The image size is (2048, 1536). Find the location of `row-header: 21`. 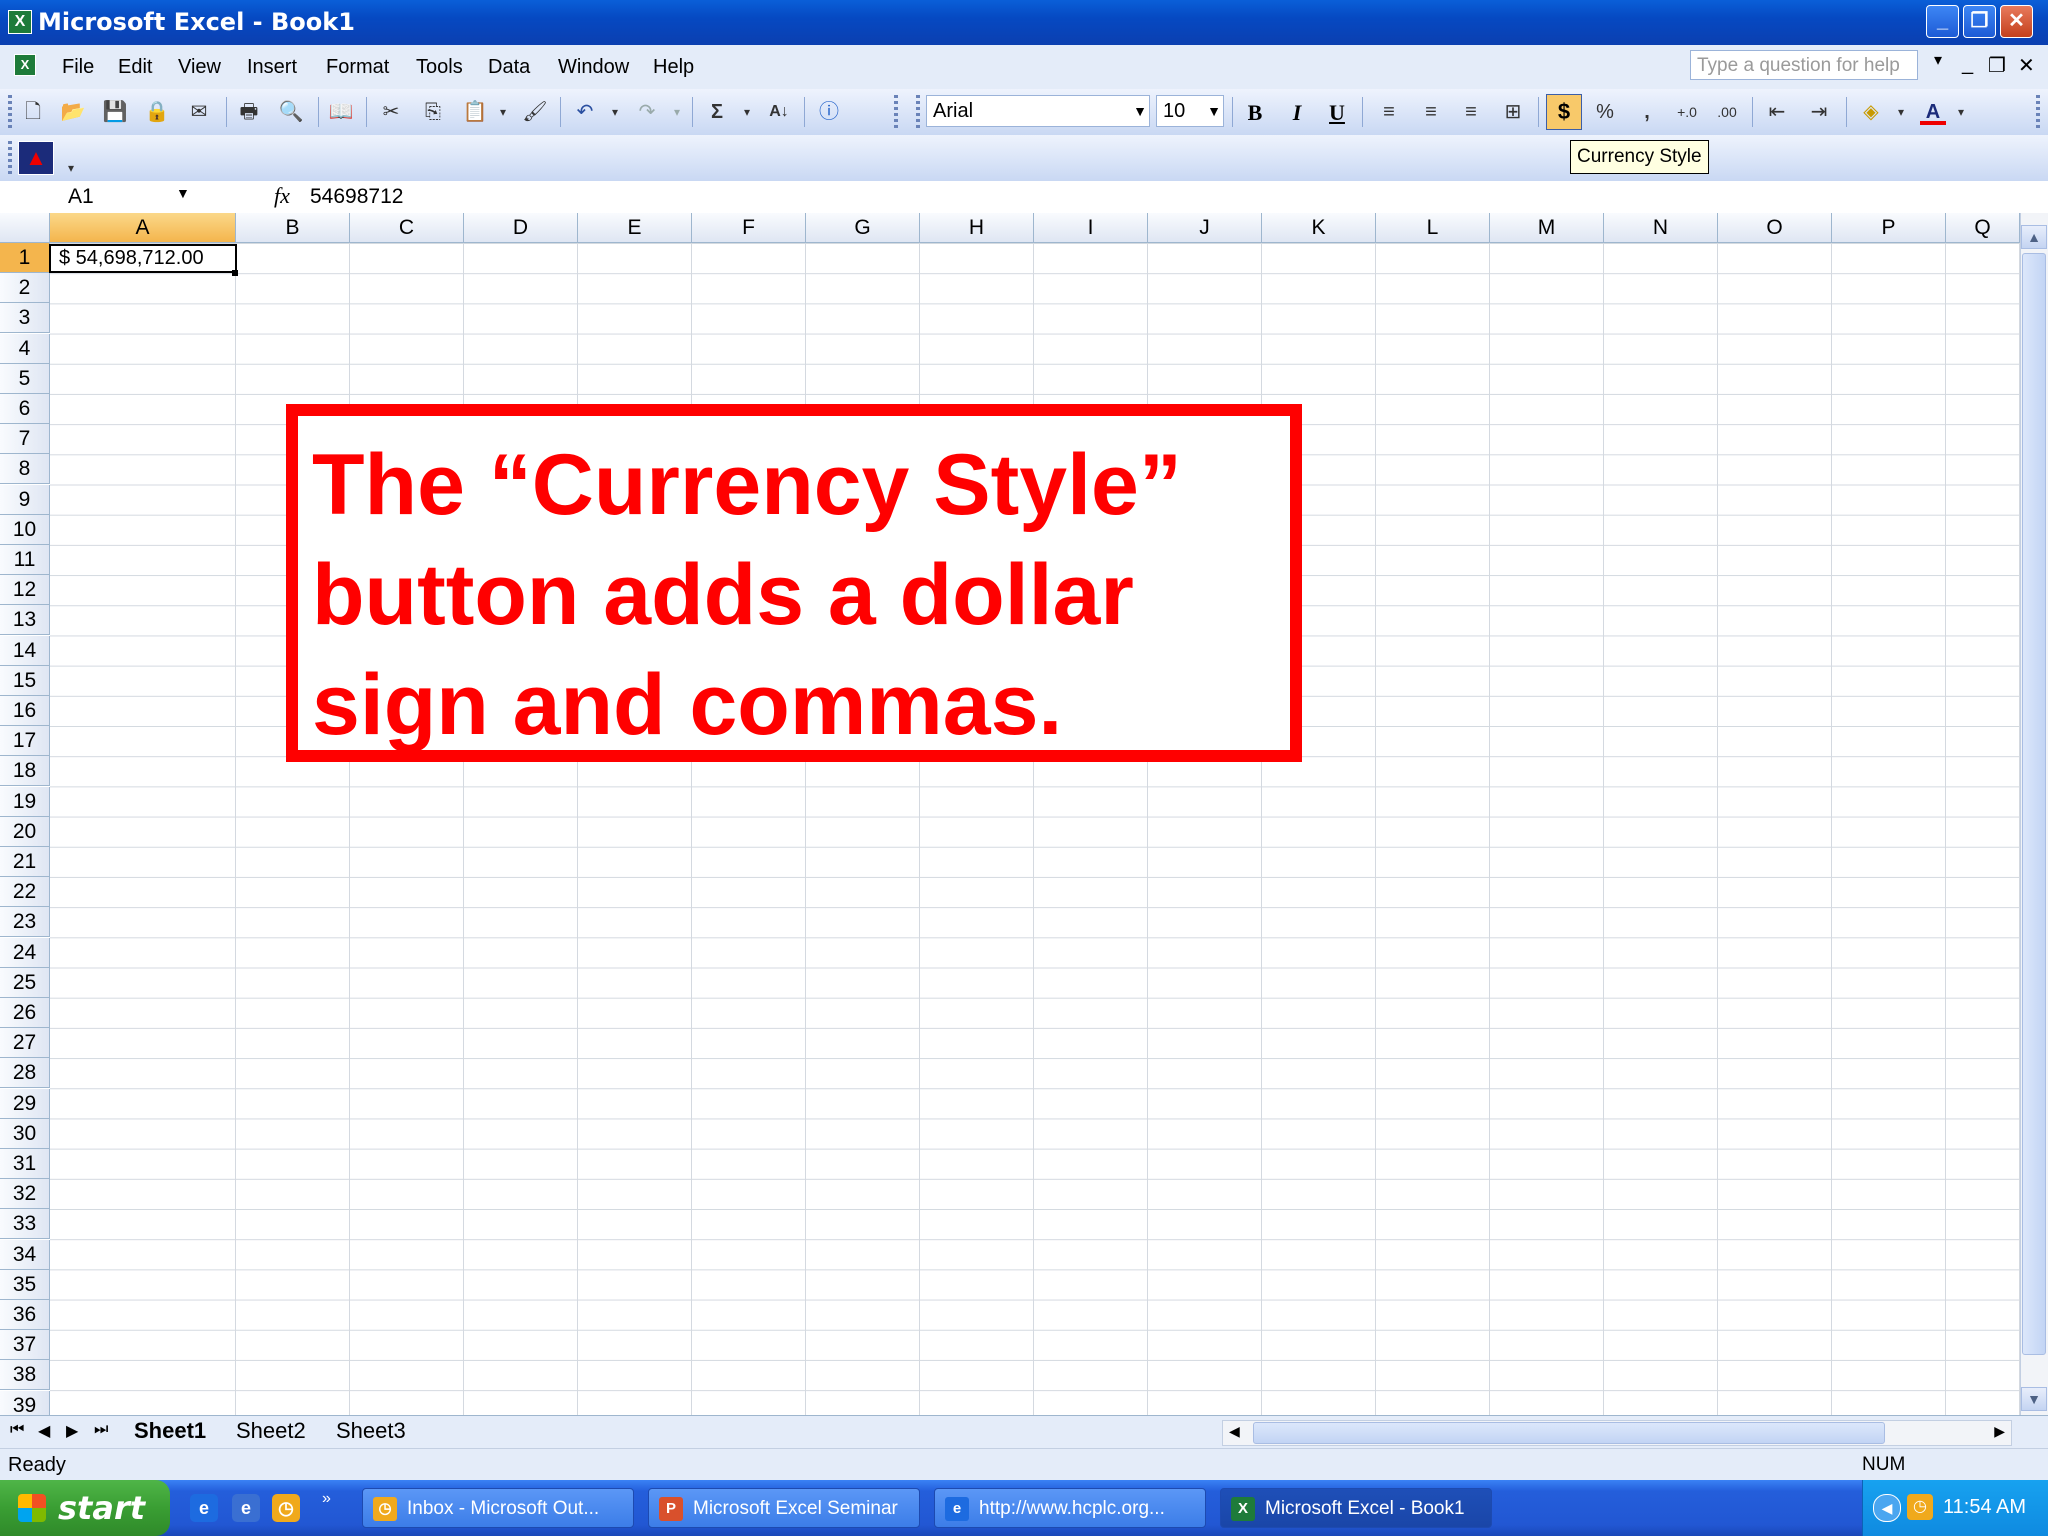

row-header: 21 is located at coordinates (25, 862).